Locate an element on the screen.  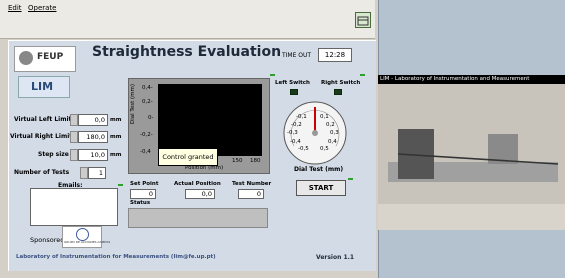
ytick: 0- is located at coordinates (151, 118).